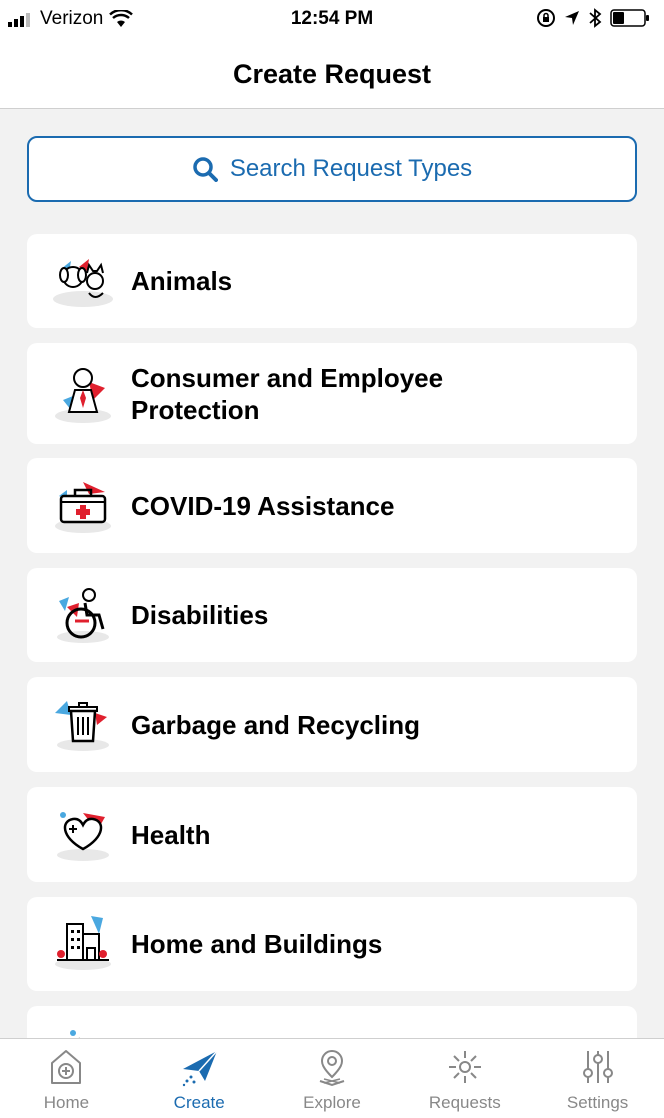 Image resolution: width=664 pixels, height=1118 pixels. I want to click on tab-label: Explore, so click(332, 1102).